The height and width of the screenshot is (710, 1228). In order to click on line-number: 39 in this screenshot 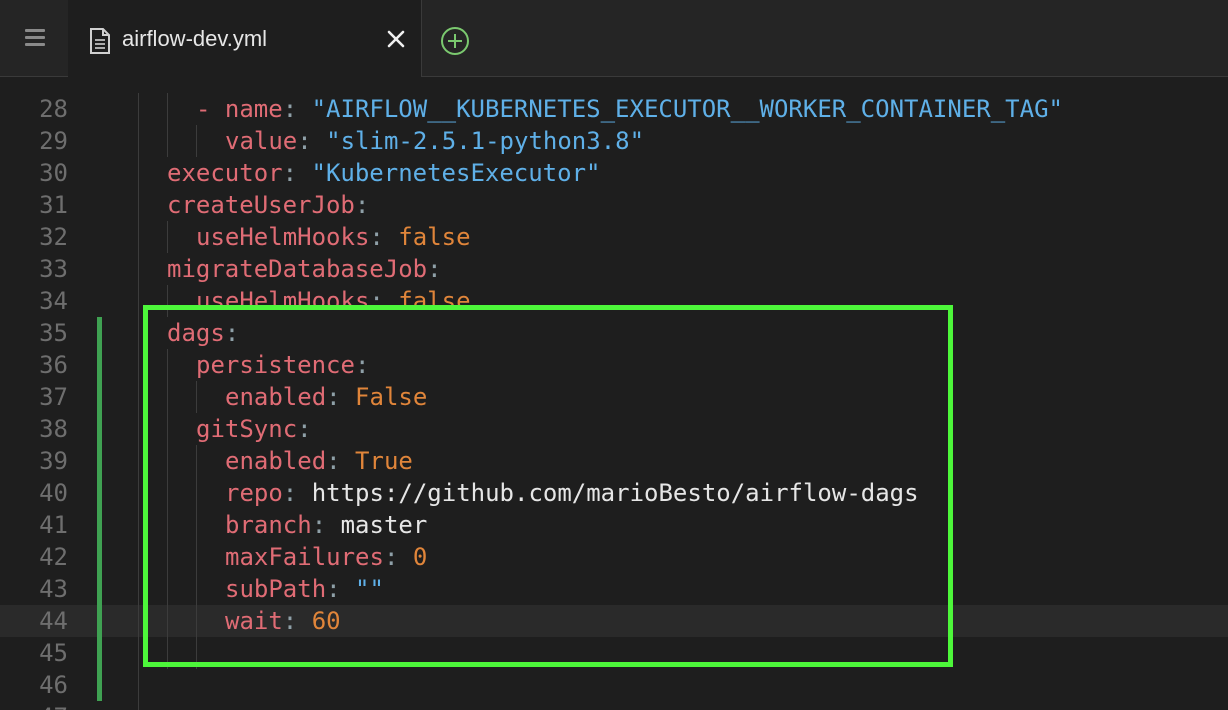, I will do `click(53, 461)`.